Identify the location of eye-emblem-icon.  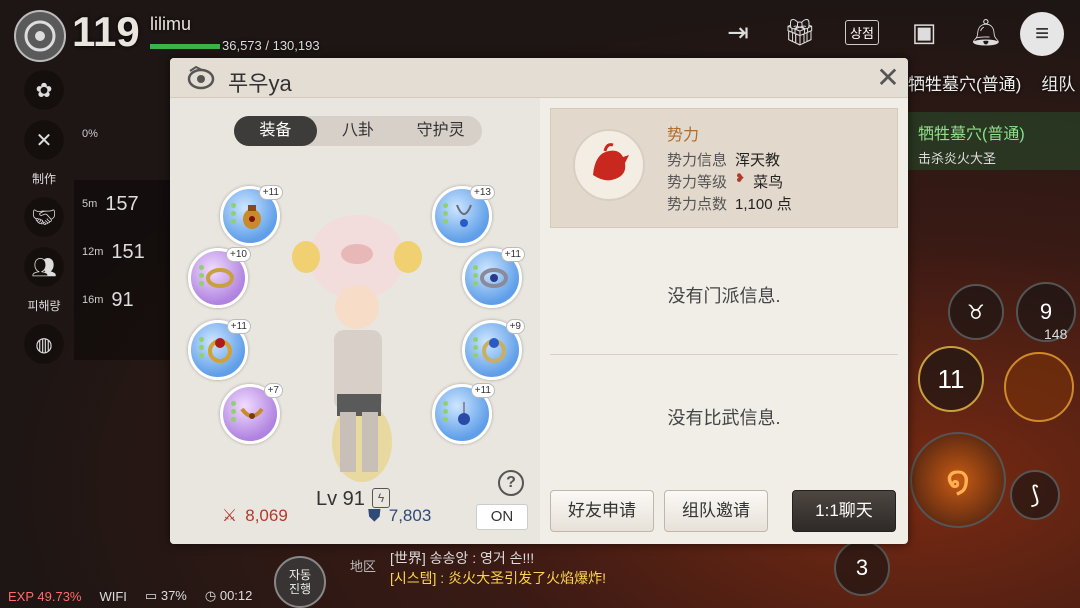
(201, 77).